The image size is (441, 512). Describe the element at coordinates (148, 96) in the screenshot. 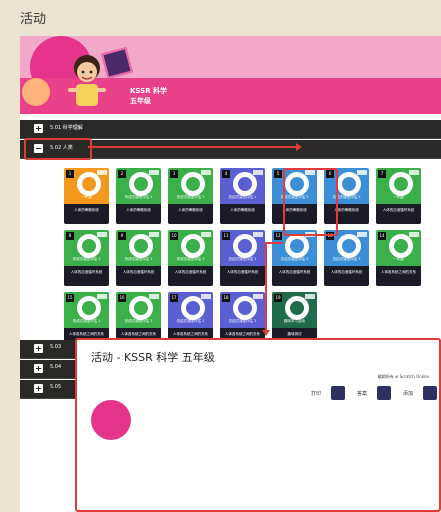

I see `banner-title: KSSR 科学 五年级` at that location.